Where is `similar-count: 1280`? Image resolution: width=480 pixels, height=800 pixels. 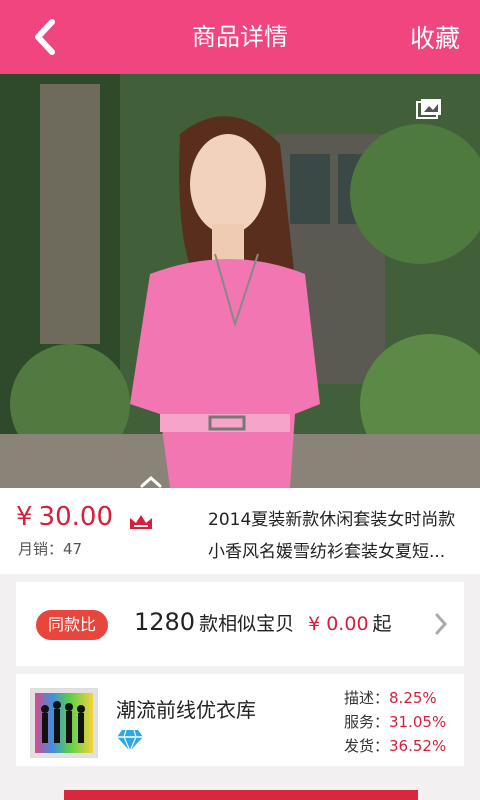
similar-count: 1280 is located at coordinates (165, 622).